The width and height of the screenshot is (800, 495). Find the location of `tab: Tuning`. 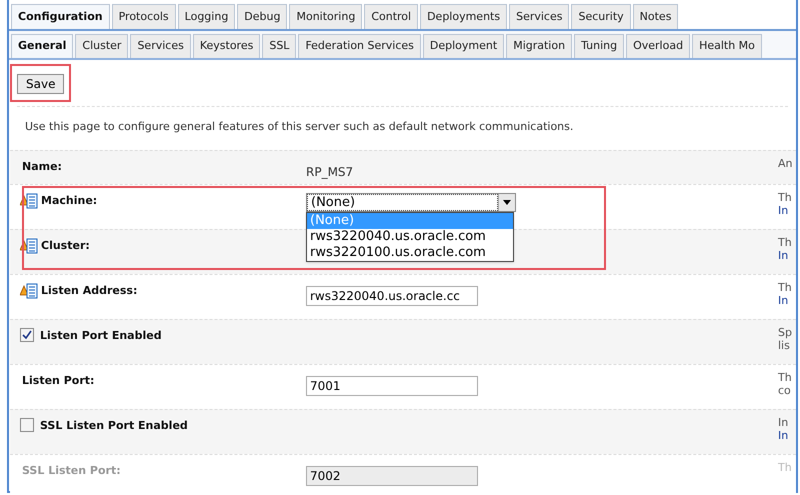

tab: Tuning is located at coordinates (599, 46).